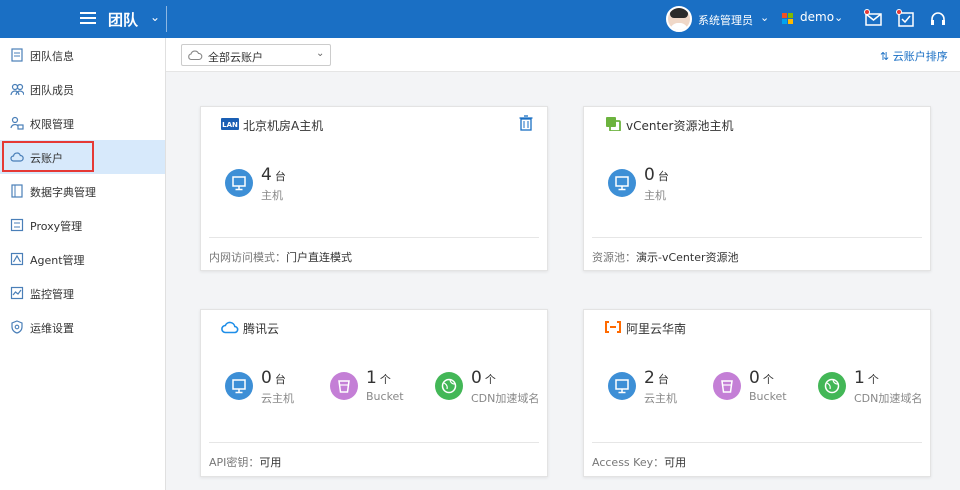  I want to click on lan-icon: LAN, so click(230, 124).